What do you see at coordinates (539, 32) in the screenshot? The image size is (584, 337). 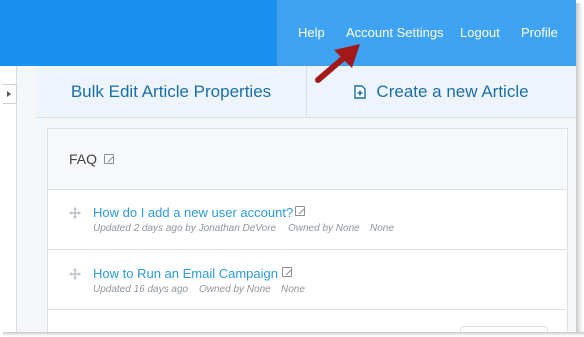 I see `nav-profile: Profile` at bounding box center [539, 32].